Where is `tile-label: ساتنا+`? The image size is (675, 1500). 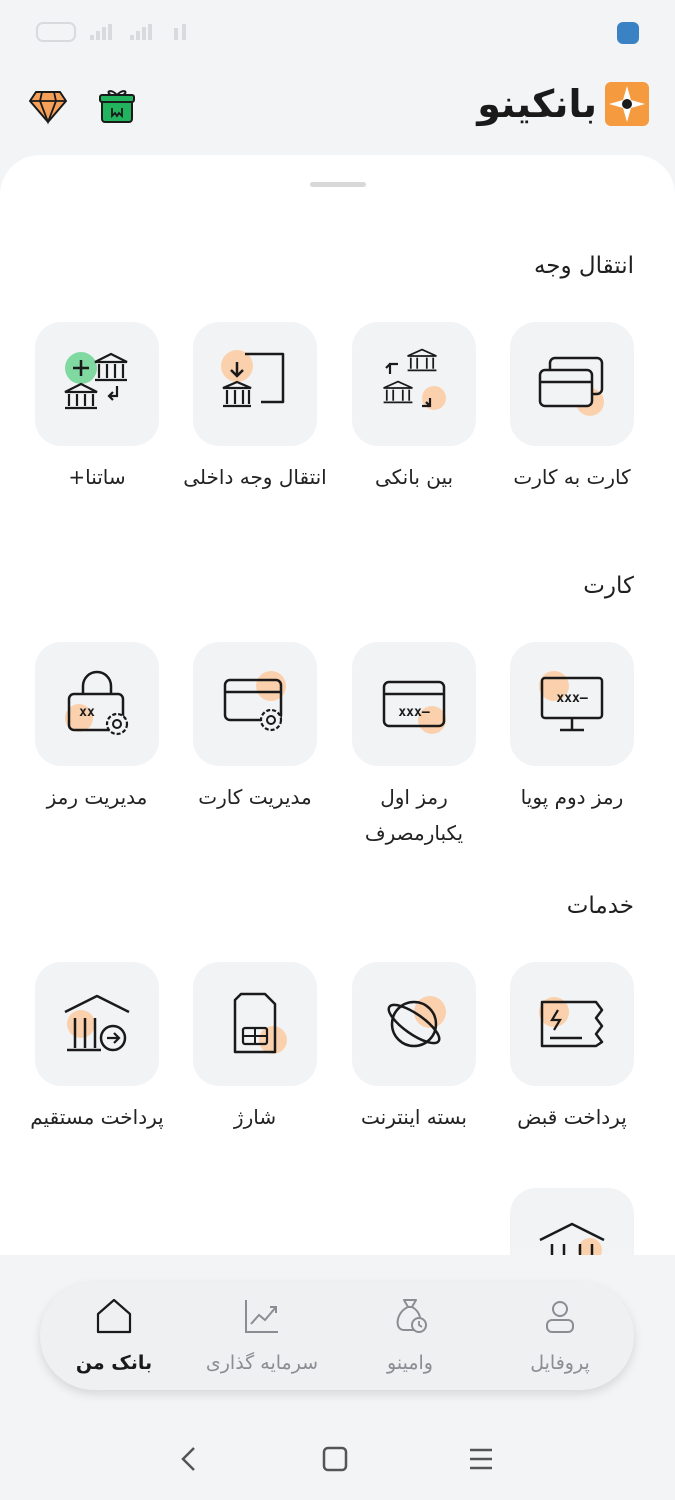 tile-label: ساتنا+ is located at coordinates (97, 477).